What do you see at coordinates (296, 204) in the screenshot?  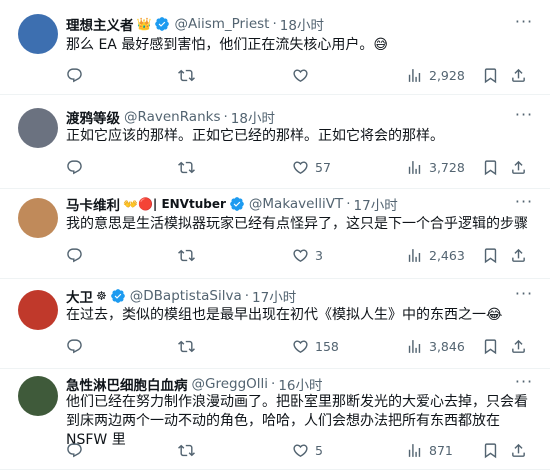 I see `author-handle: @MakavelliVT` at bounding box center [296, 204].